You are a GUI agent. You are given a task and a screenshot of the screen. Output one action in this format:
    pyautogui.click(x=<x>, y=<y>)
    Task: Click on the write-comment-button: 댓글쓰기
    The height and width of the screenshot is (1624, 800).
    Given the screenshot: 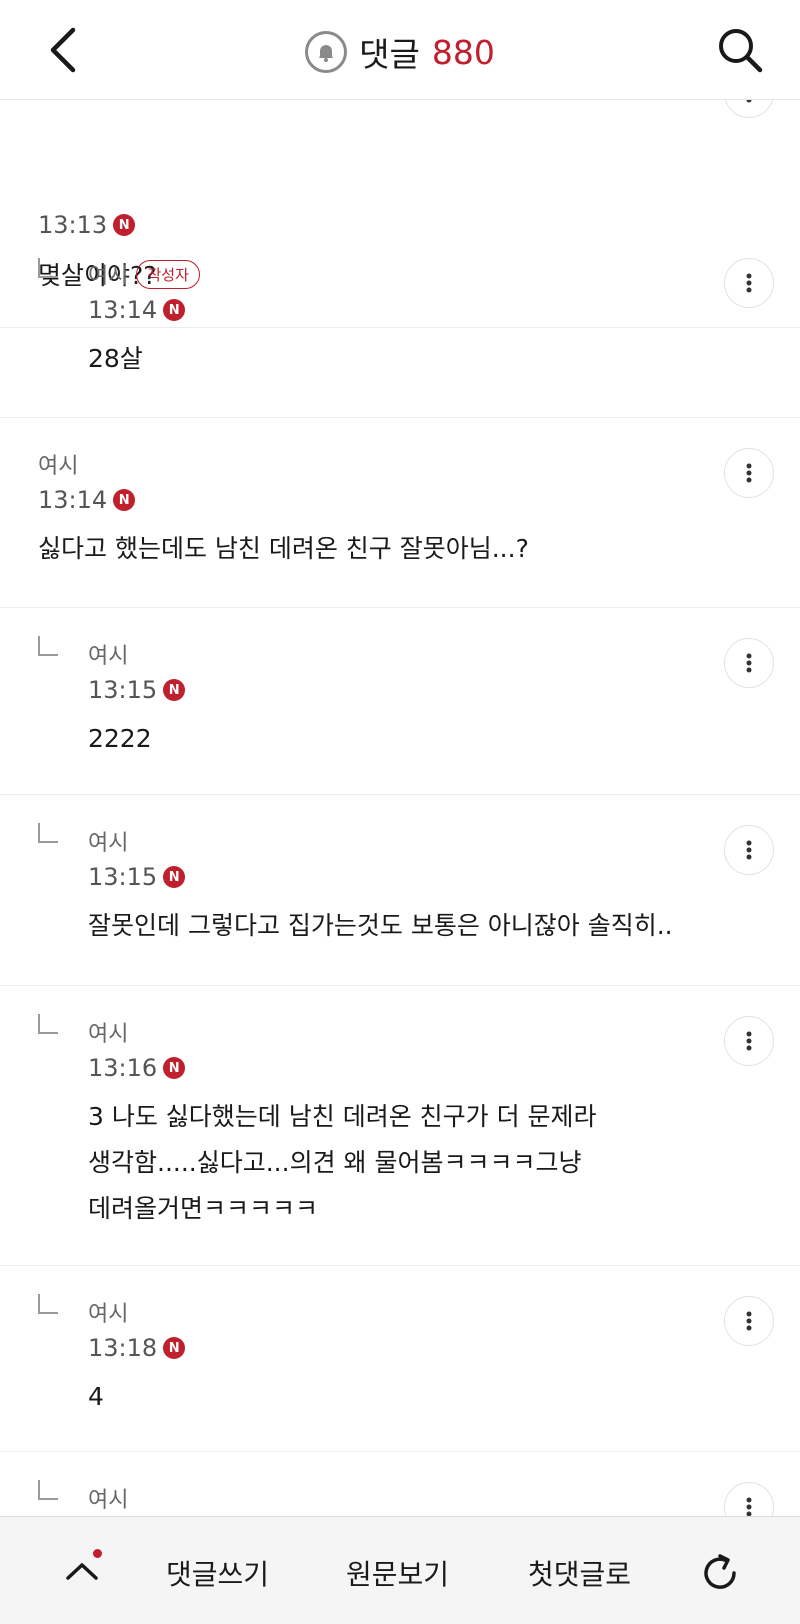 What is the action you would take?
    pyautogui.click(x=217, y=1573)
    